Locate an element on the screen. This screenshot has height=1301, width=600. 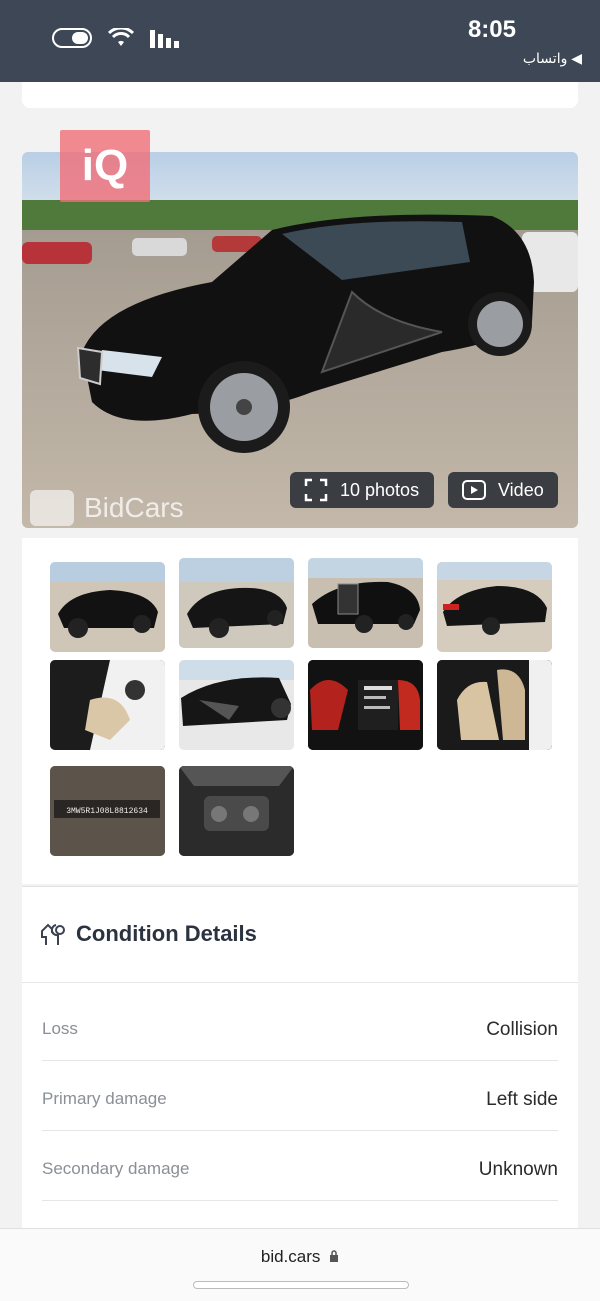
home-indicator is located at coordinates (301, 1285).